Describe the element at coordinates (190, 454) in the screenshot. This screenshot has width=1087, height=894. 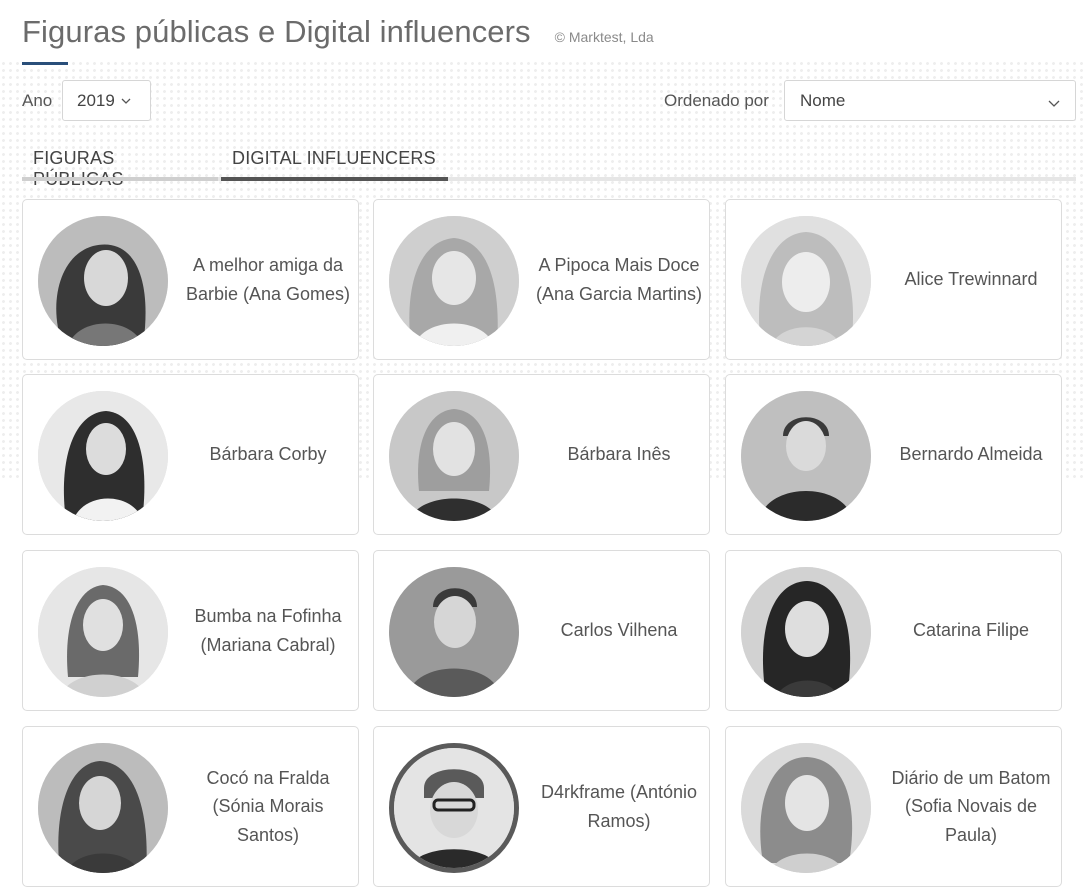
I see `influencer-card: Bárbara Corby` at that location.